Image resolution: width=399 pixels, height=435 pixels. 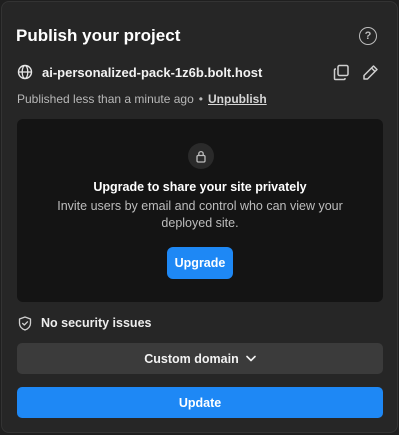 I want to click on security-status: No security issues, so click(x=84, y=323).